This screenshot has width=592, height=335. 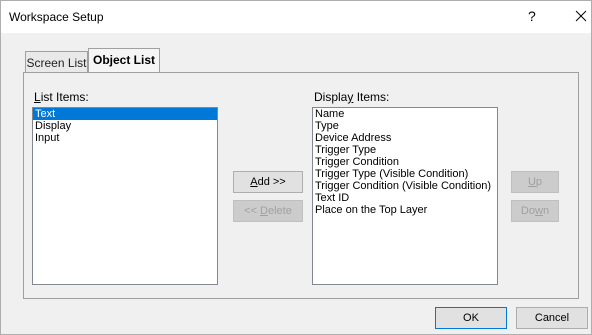 What do you see at coordinates (61, 97) in the screenshot?
I see `list-items-label: List Items:` at bounding box center [61, 97].